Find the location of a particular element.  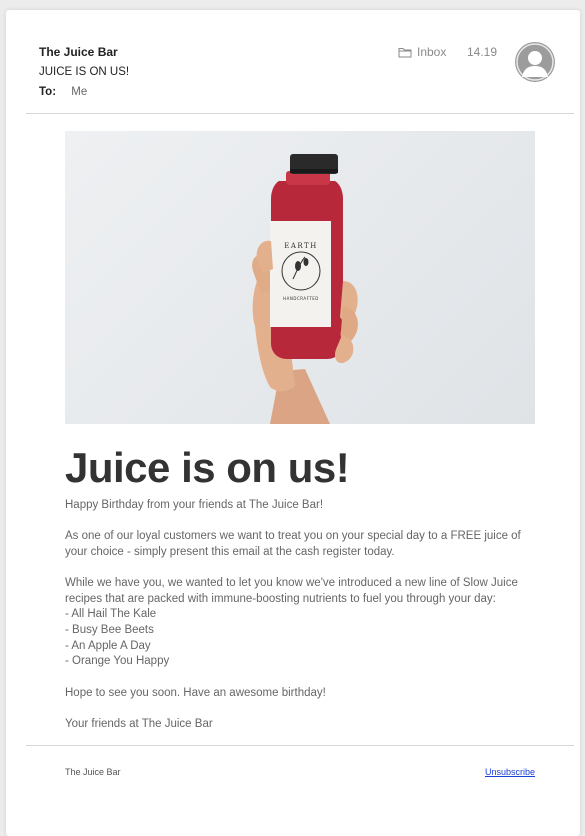

footer-company: The Juice Bar is located at coordinates (93, 772).